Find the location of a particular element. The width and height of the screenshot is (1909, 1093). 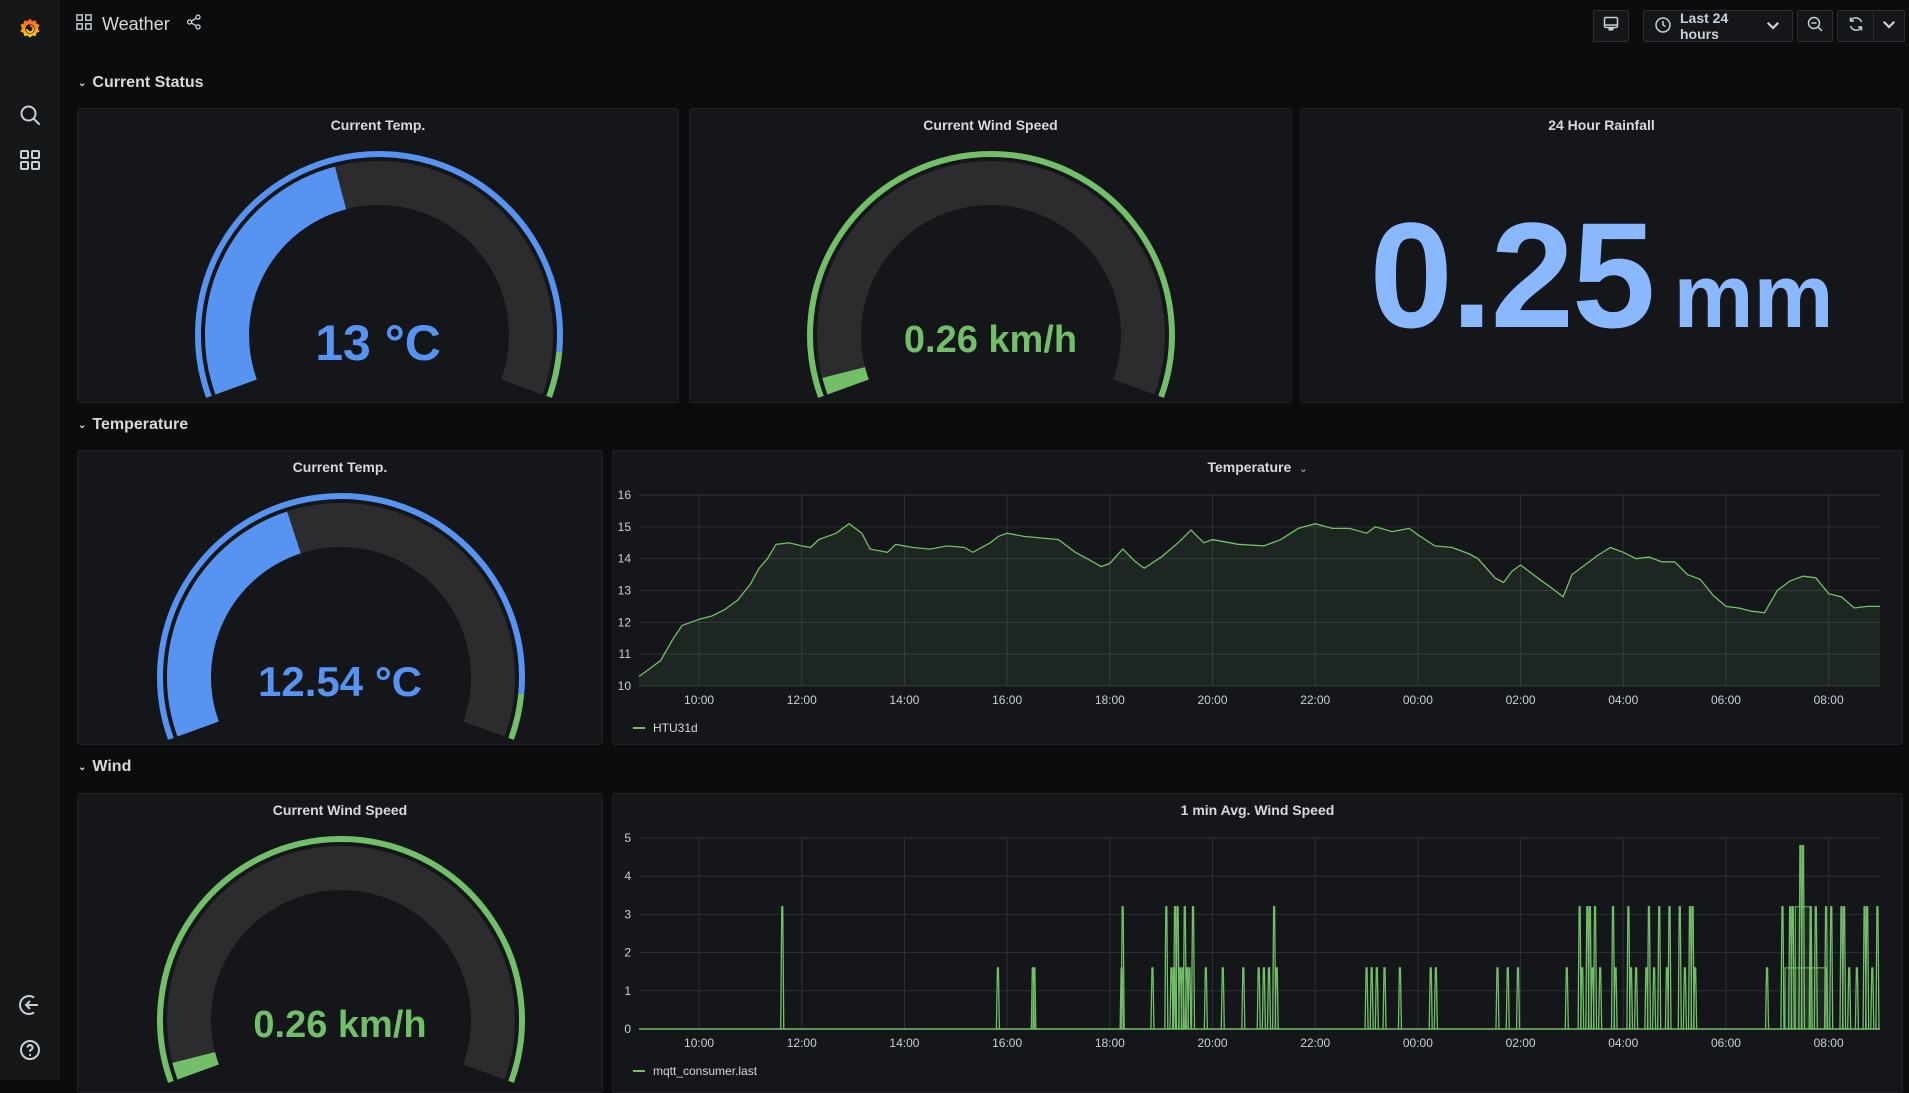

grafana-logo-icon is located at coordinates (30, 29).